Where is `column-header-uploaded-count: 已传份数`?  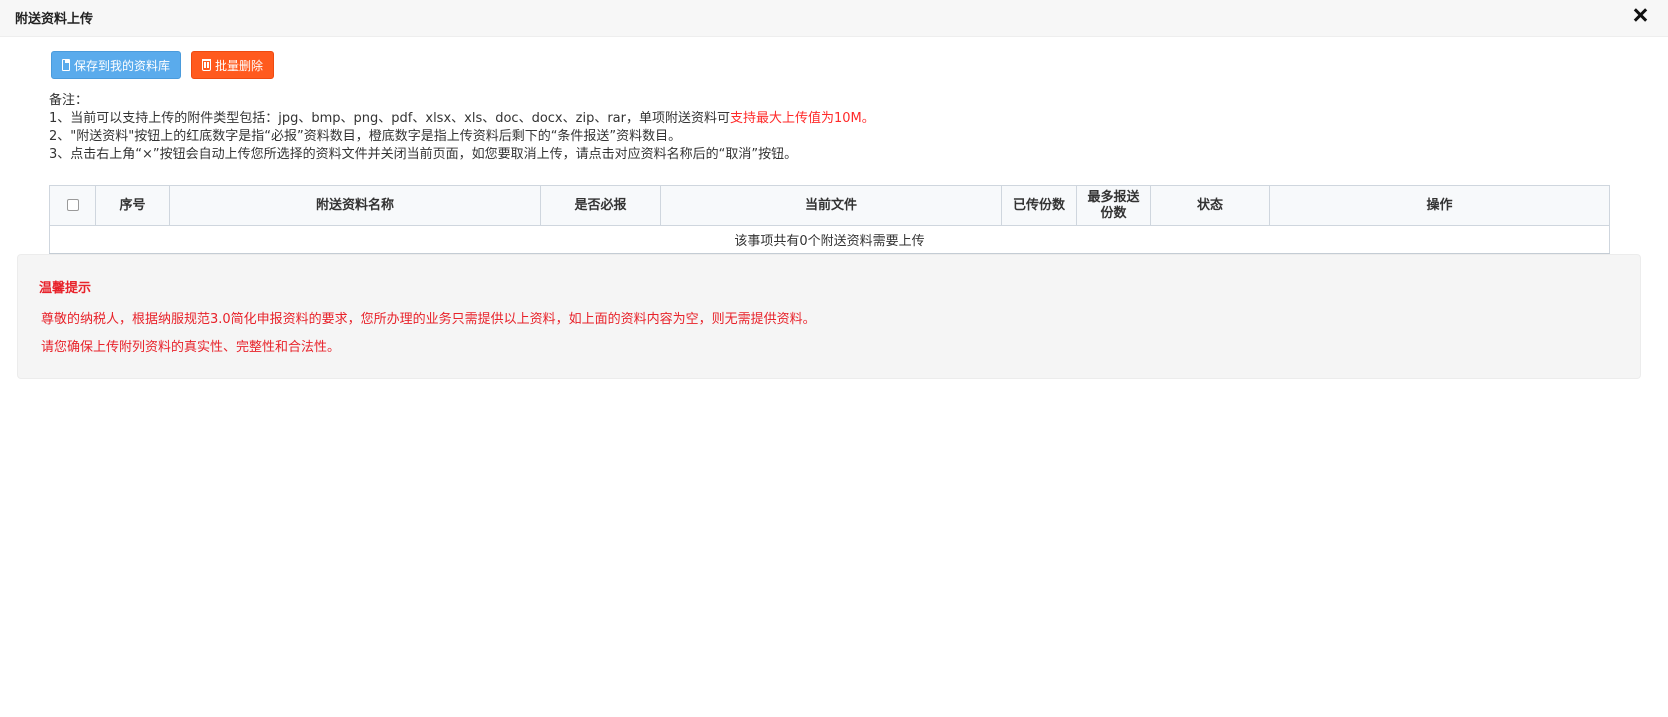 column-header-uploaded-count: 已传份数 is located at coordinates (1039, 205).